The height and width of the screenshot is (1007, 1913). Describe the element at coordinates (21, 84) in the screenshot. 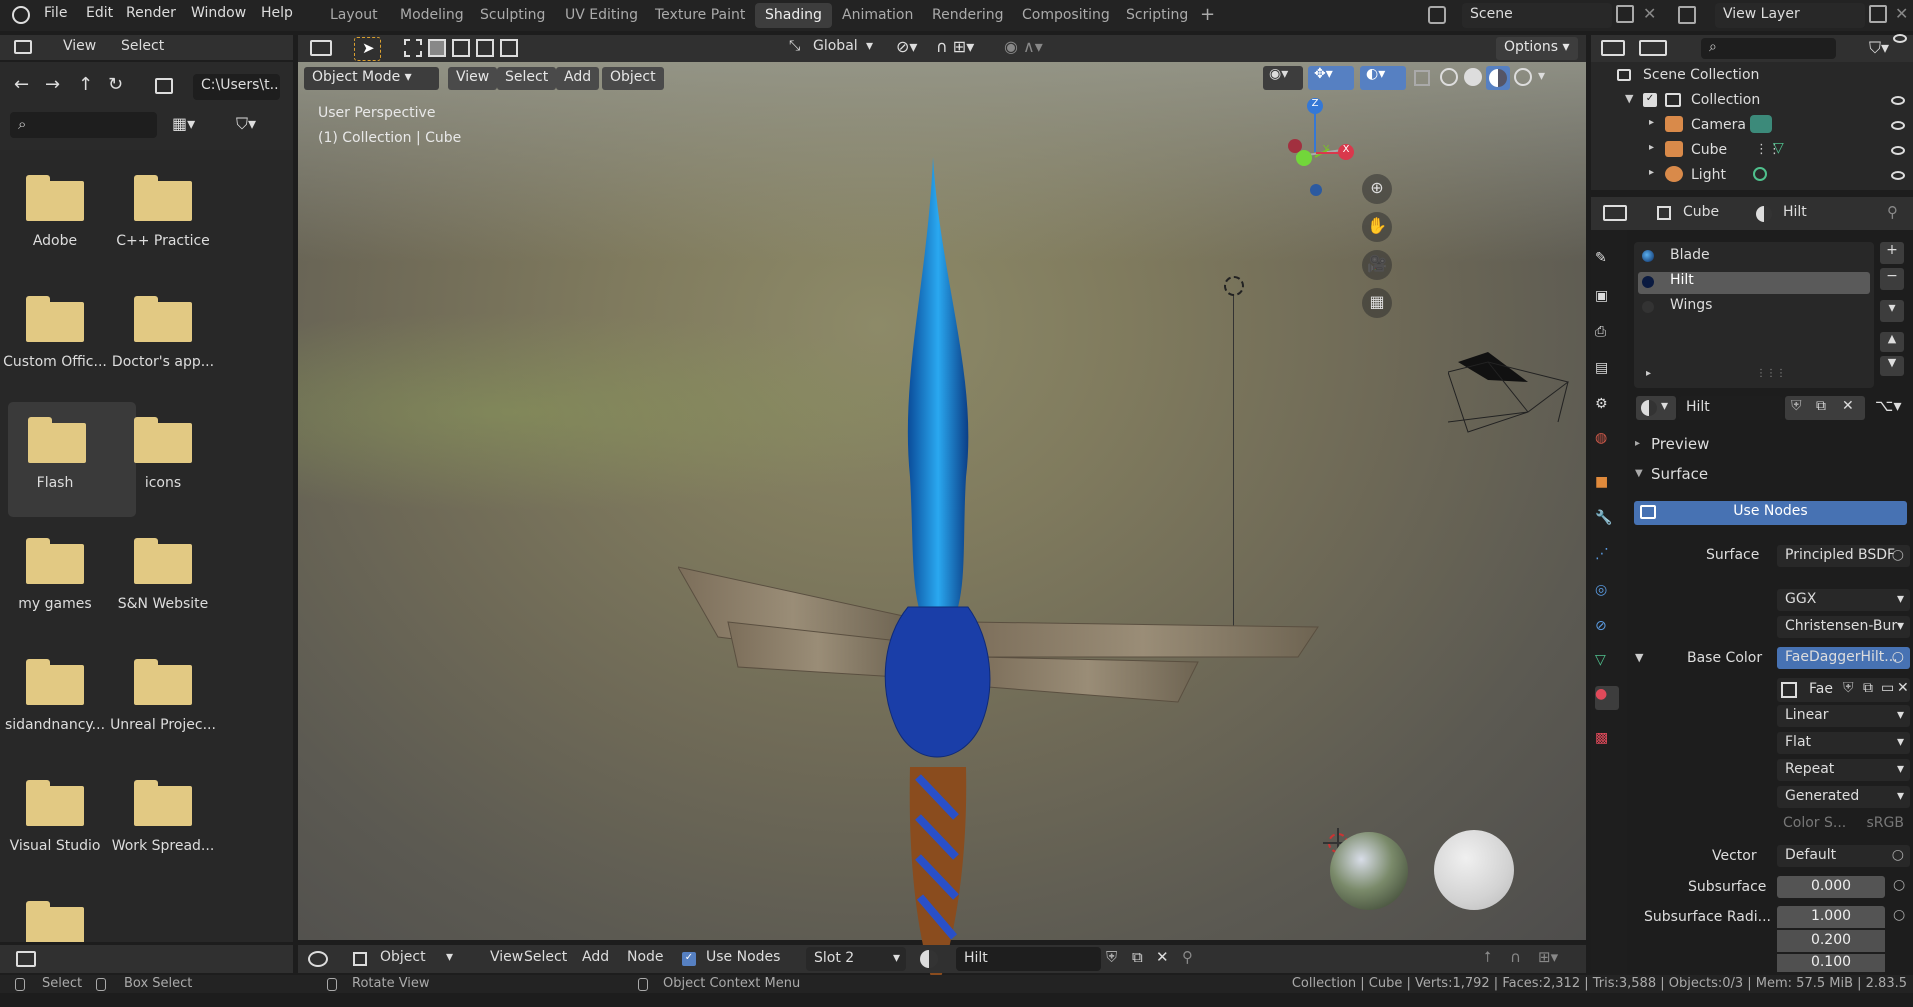

I see `back-icon: ←` at that location.